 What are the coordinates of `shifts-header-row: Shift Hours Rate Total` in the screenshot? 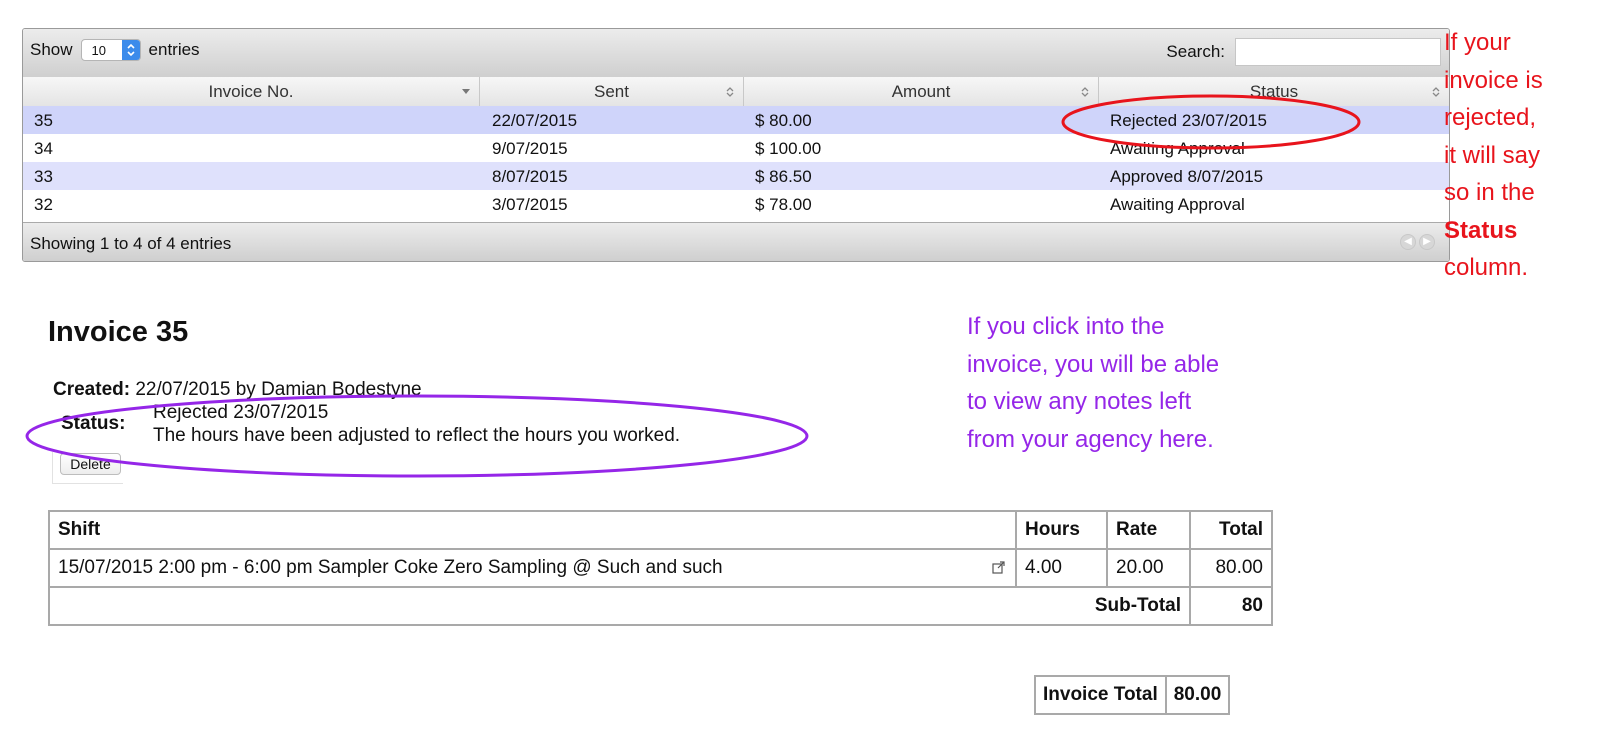 It's located at (660, 530).